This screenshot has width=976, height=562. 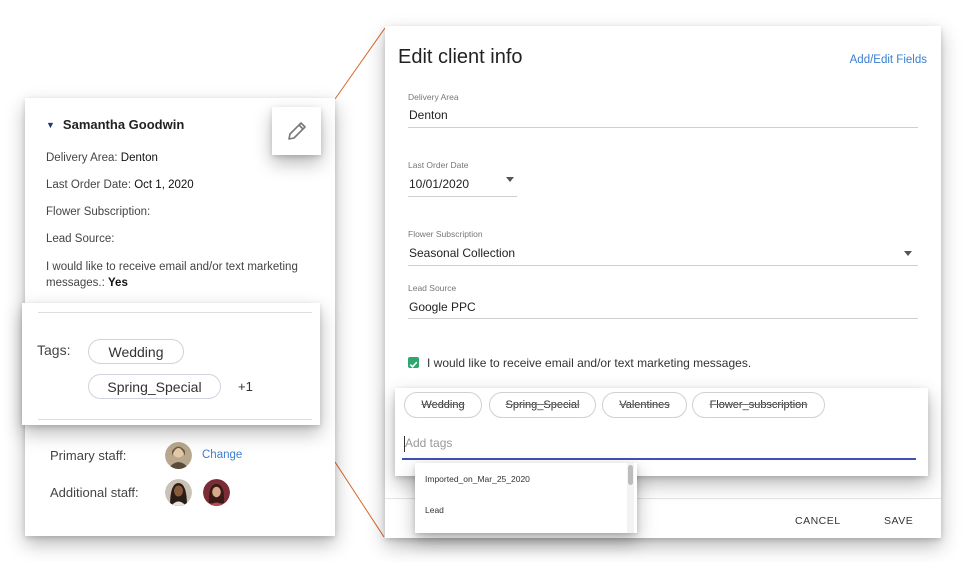 What do you see at coordinates (460, 57) in the screenshot?
I see `dialog-title: Edit client info` at bounding box center [460, 57].